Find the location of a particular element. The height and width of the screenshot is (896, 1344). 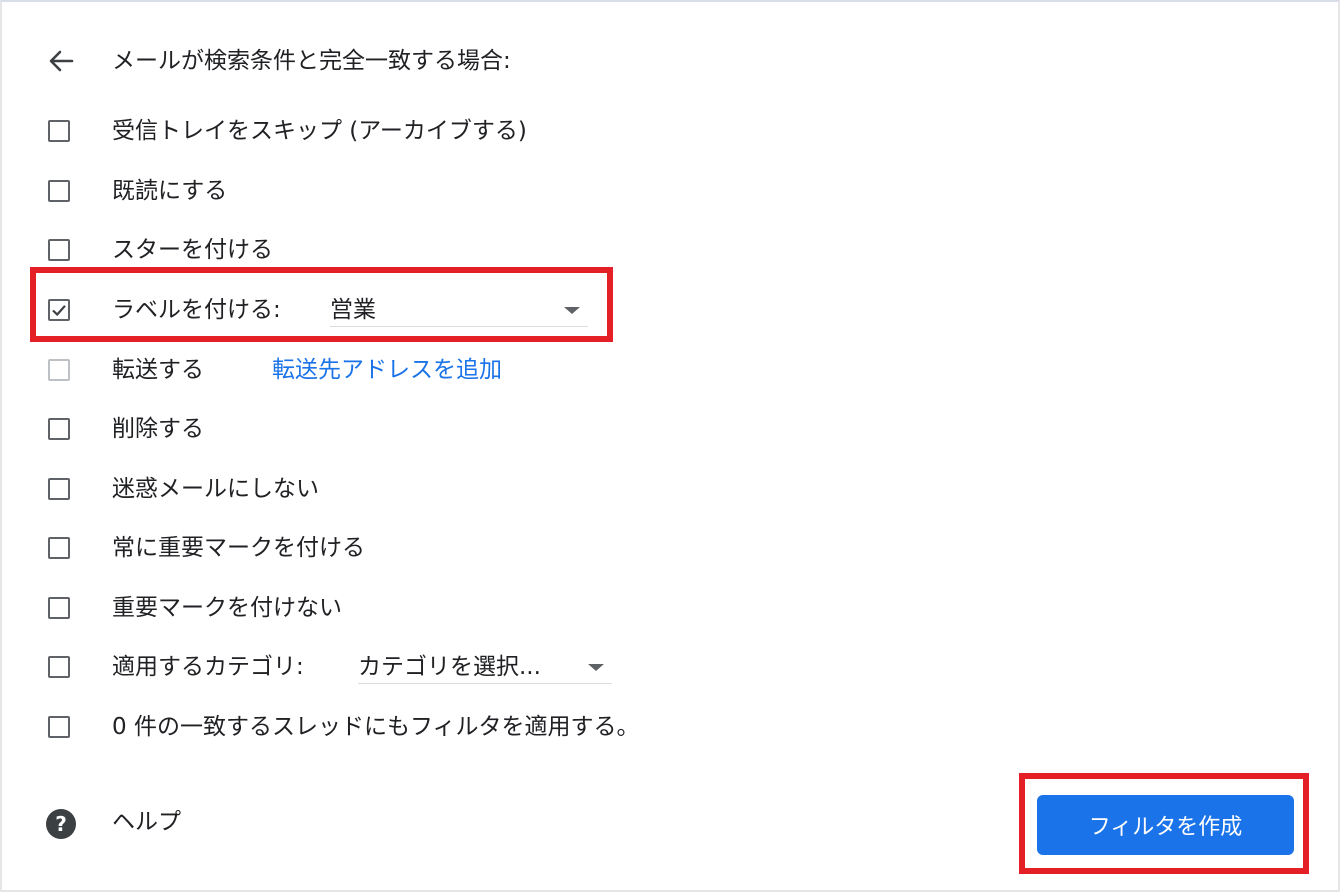

apply-label-checkbox is located at coordinates (59, 310).